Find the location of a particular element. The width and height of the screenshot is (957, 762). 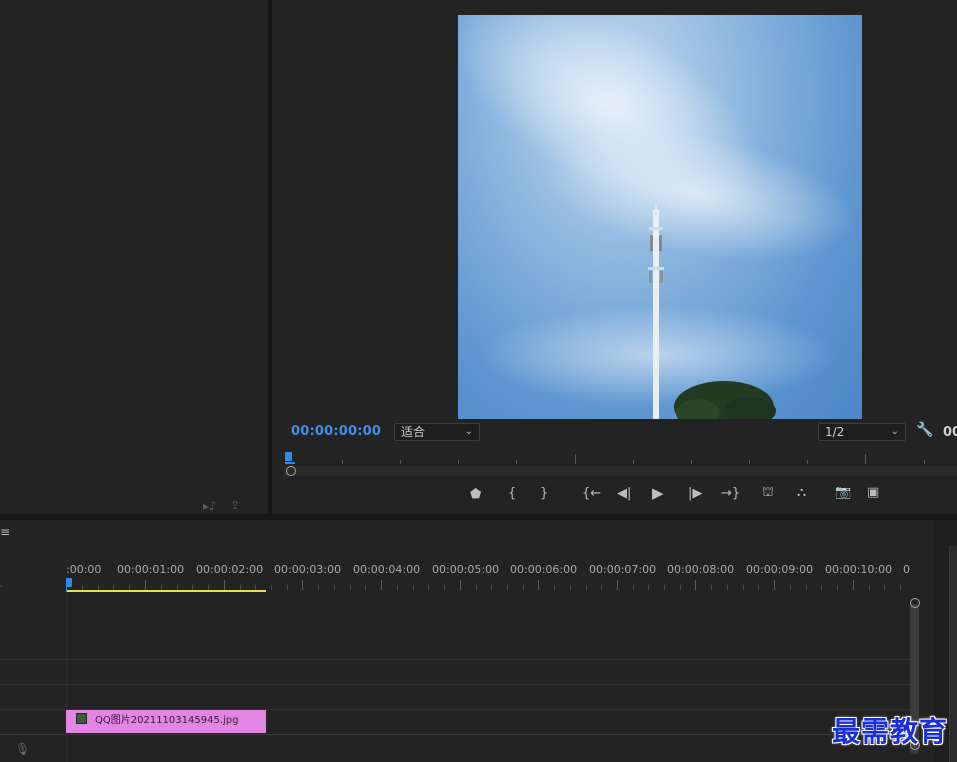

monitor-scrollbar-track is located at coordinates (620, 471).